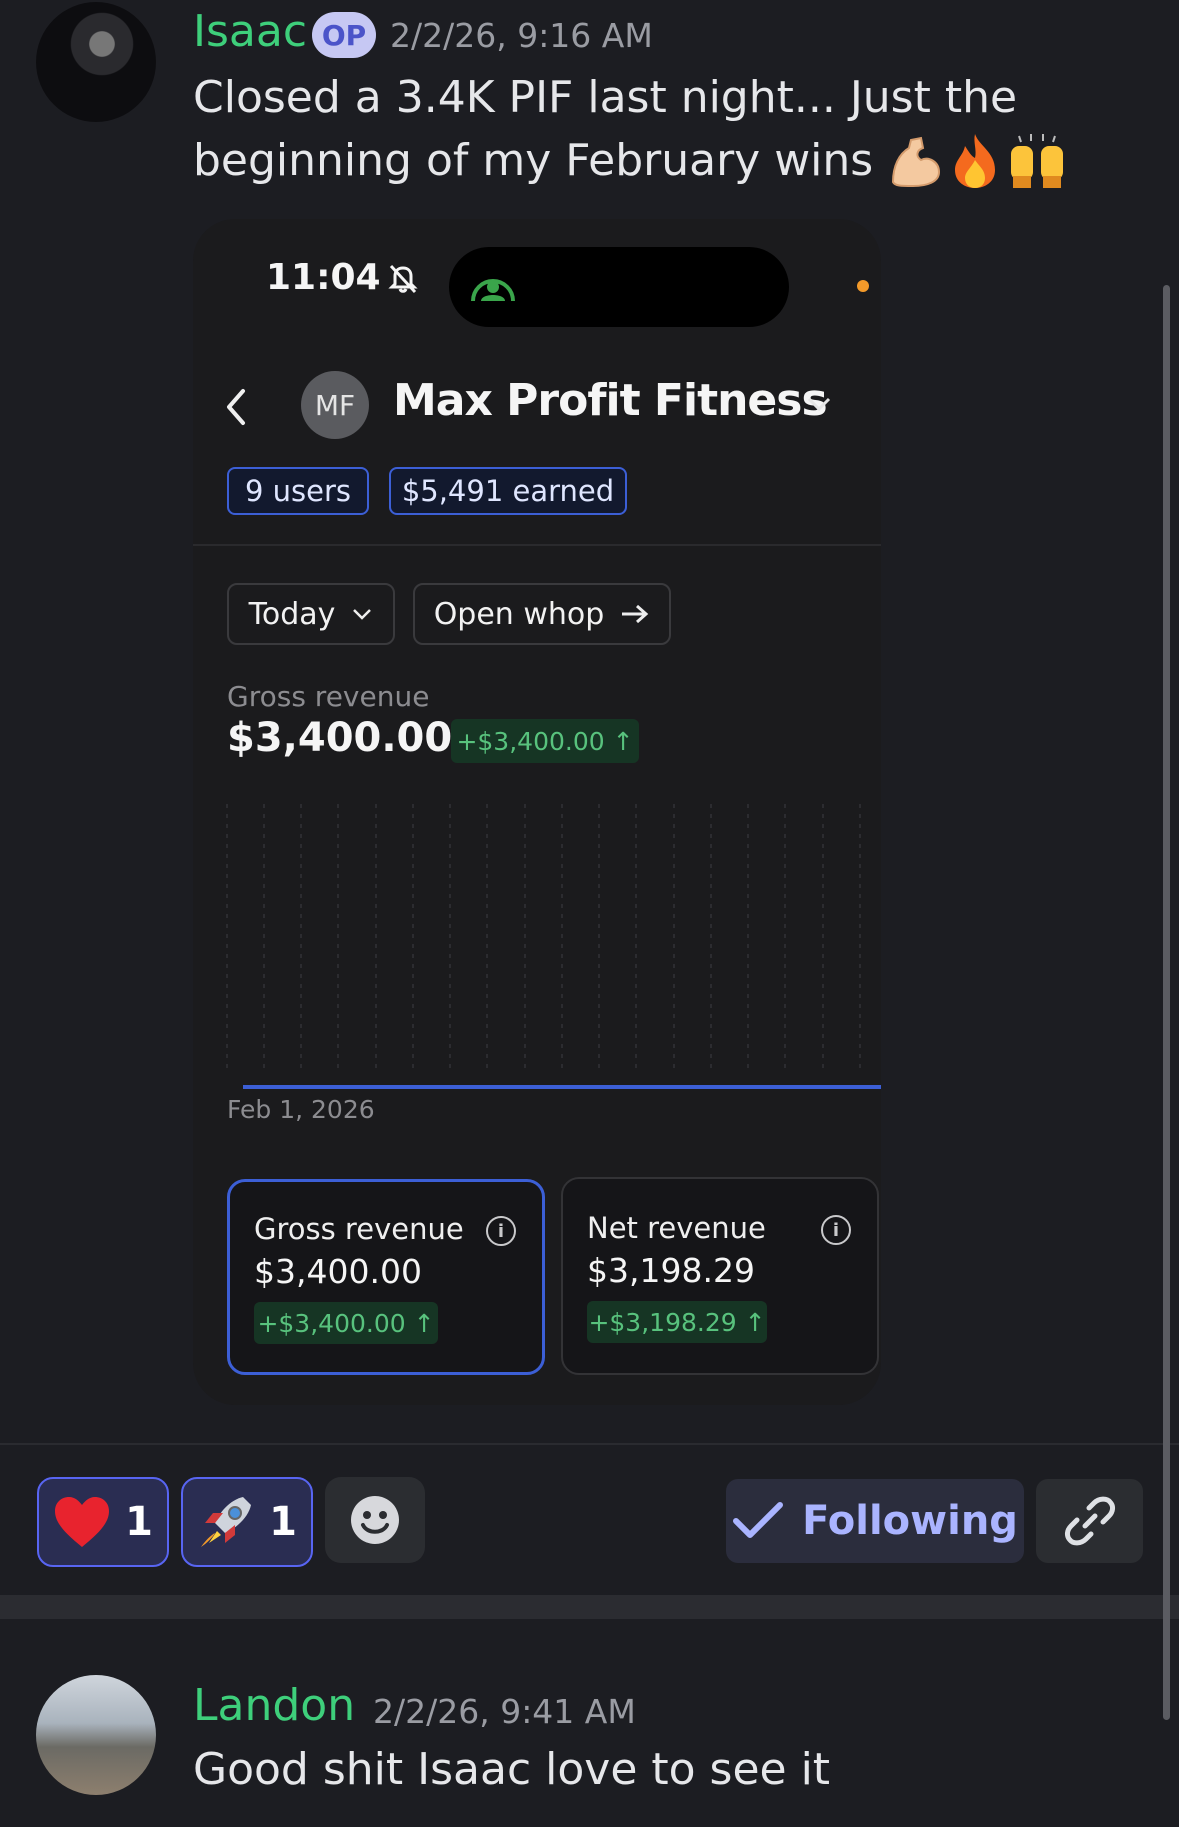  Describe the element at coordinates (298, 491) in the screenshot. I see `users-tag: 9 users` at that location.